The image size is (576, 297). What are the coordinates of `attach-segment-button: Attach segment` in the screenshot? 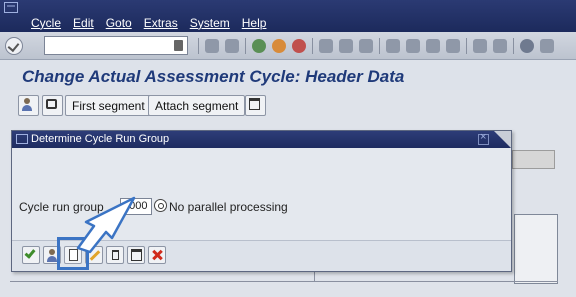 It's located at (197, 105).